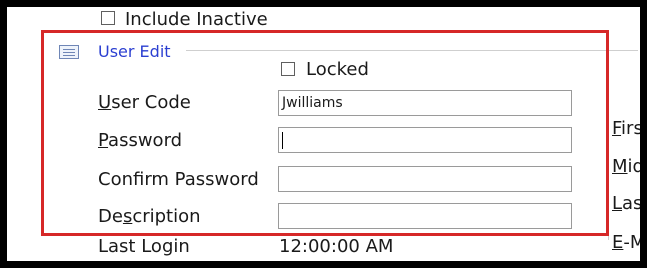  What do you see at coordinates (144, 246) in the screenshot?
I see `last-login-label: Last Login` at bounding box center [144, 246].